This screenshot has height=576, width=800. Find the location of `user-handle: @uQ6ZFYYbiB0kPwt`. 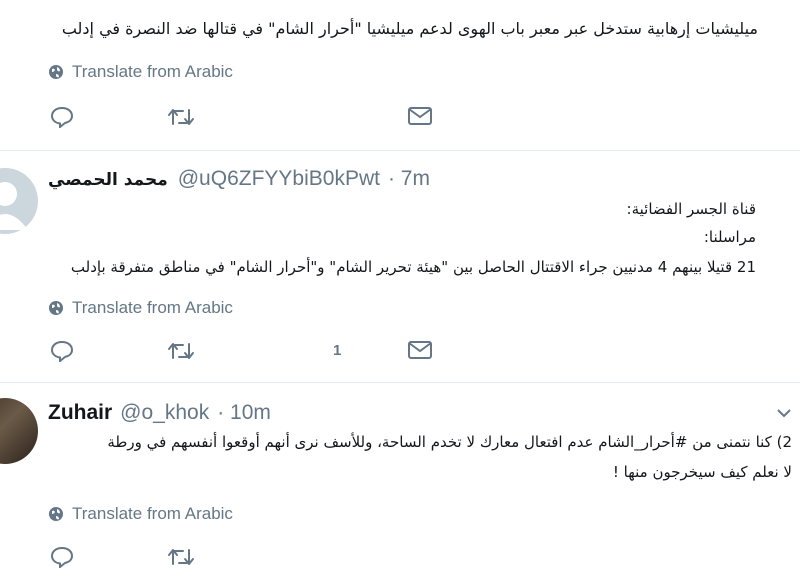

user-handle: @uQ6ZFYYbiB0kPwt is located at coordinates (279, 179).